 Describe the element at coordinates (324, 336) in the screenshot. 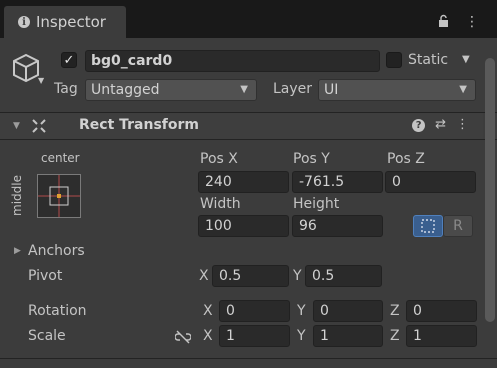

I see `scale-y-value: 1` at that location.